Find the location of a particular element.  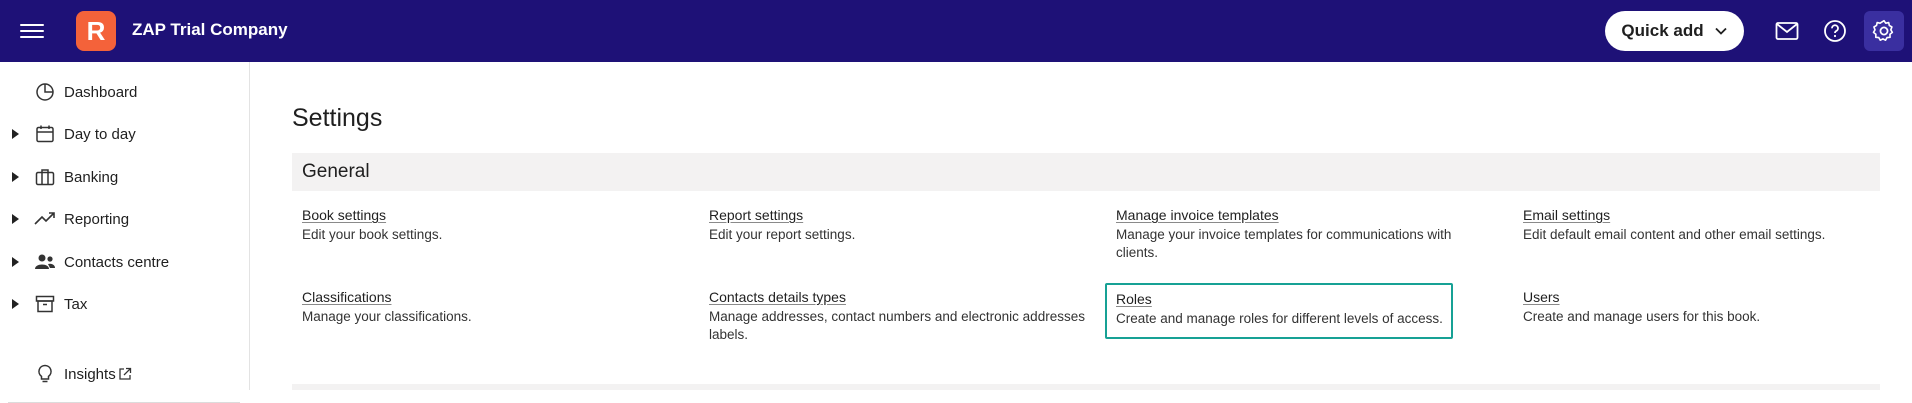

sidebar-item-banking: Banking is located at coordinates (124, 177).